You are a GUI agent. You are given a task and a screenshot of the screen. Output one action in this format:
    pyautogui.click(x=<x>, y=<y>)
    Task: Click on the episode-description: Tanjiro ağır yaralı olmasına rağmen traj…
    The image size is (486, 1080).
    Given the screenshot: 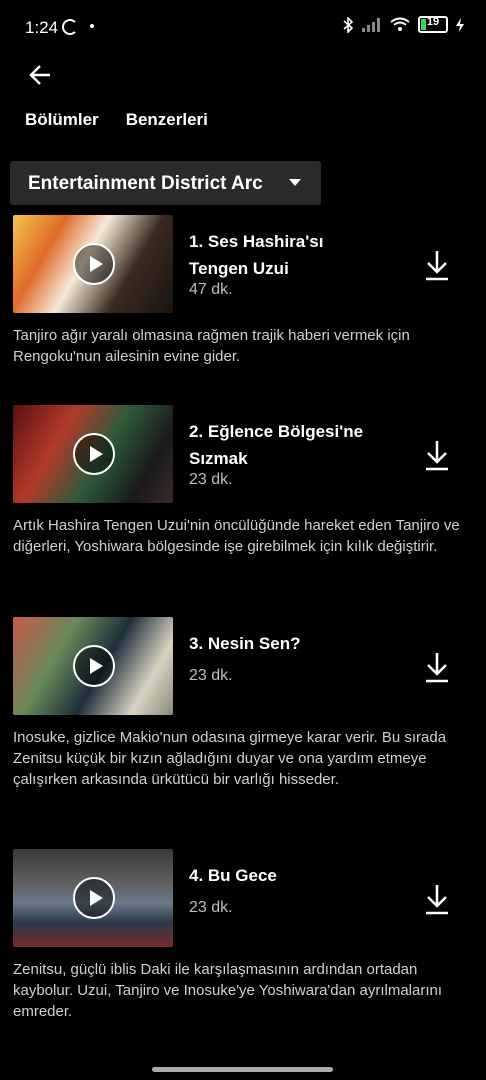 What is the action you would take?
    pyautogui.click(x=211, y=346)
    